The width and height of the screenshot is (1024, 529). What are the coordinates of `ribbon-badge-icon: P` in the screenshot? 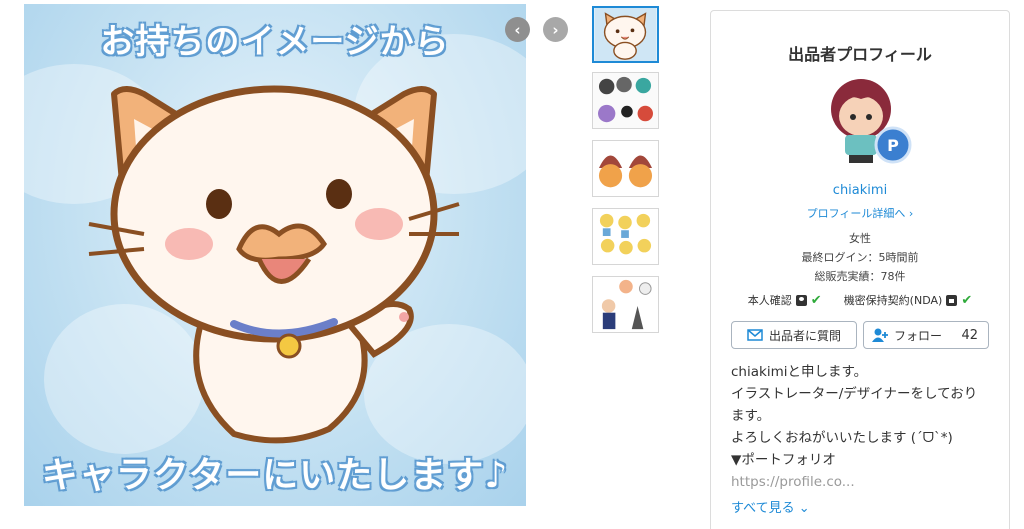 It's located at (893, 145).